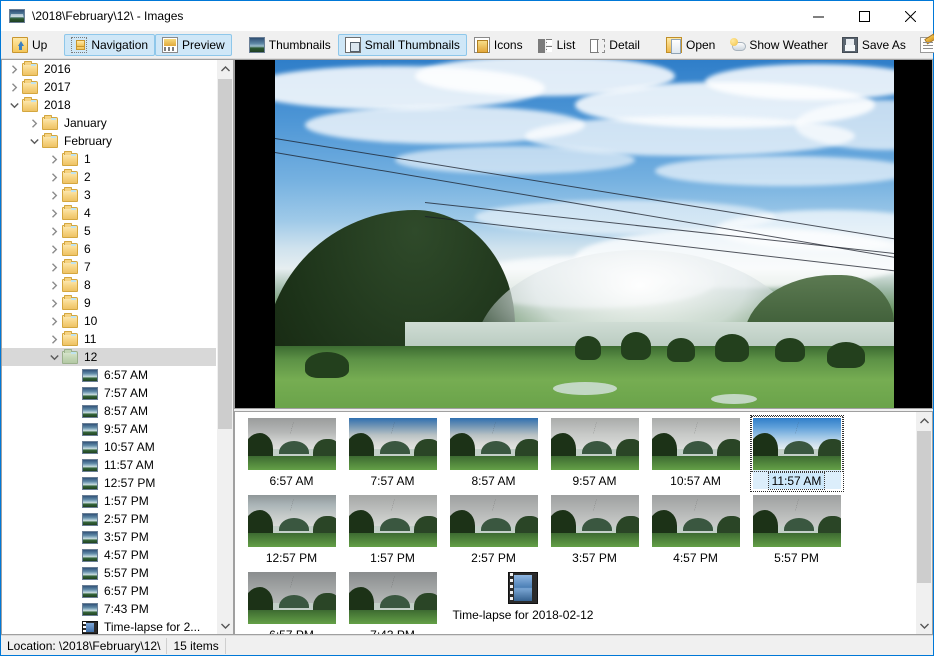 The width and height of the screenshot is (934, 656). What do you see at coordinates (109, 447) in the screenshot?
I see `tree-file-item: 10:57 AM` at bounding box center [109, 447].